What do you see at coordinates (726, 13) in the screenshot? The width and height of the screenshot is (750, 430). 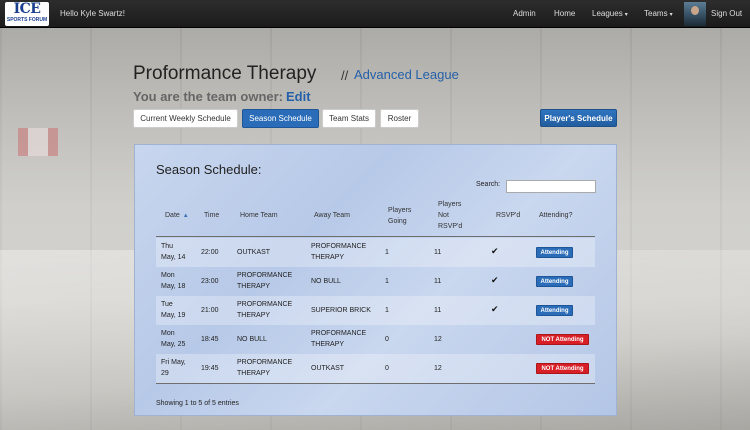 I see `sign-out-link: Sign Out` at bounding box center [726, 13].